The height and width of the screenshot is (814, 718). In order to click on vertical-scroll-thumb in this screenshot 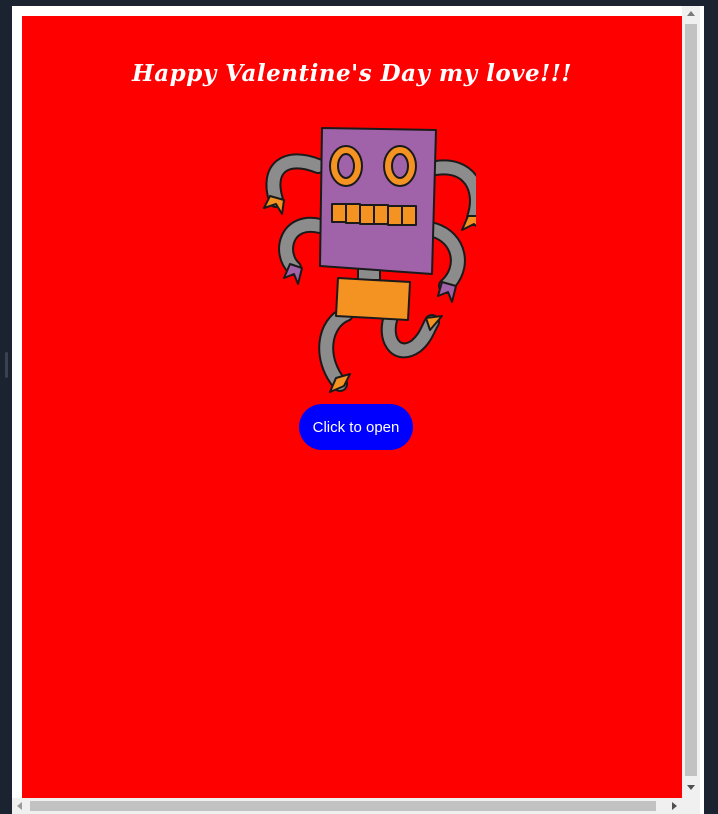, I will do `click(691, 400)`.